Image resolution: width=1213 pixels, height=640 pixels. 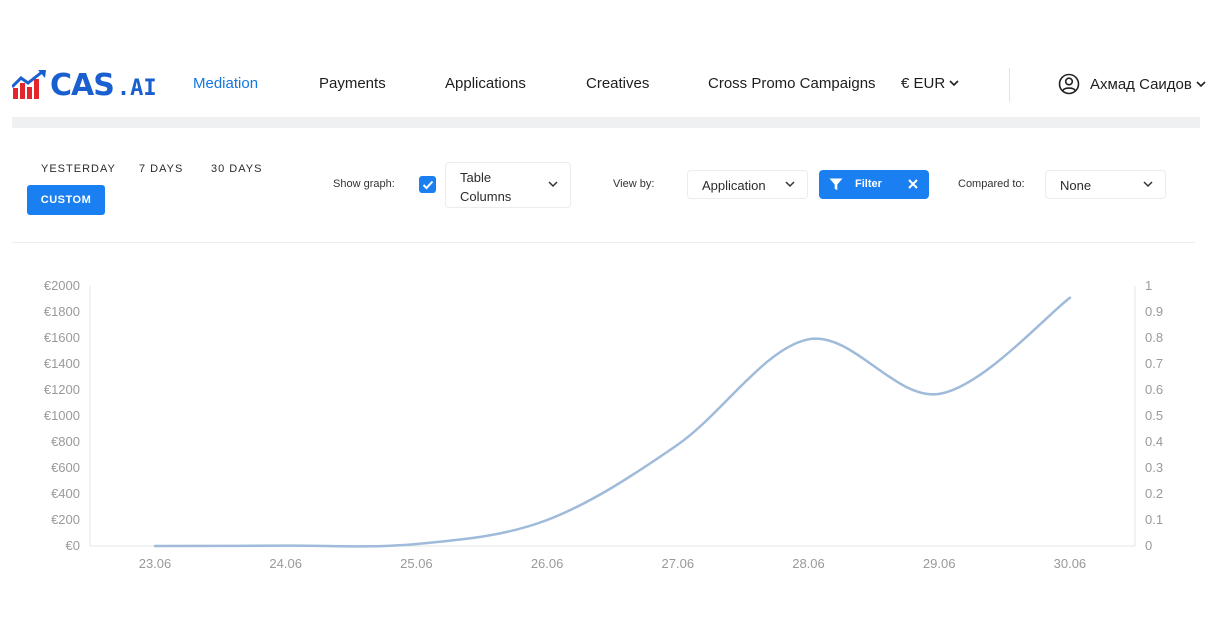 What do you see at coordinates (1154, 467) in the screenshot?
I see `y-right-tick-label: 0.3` at bounding box center [1154, 467].